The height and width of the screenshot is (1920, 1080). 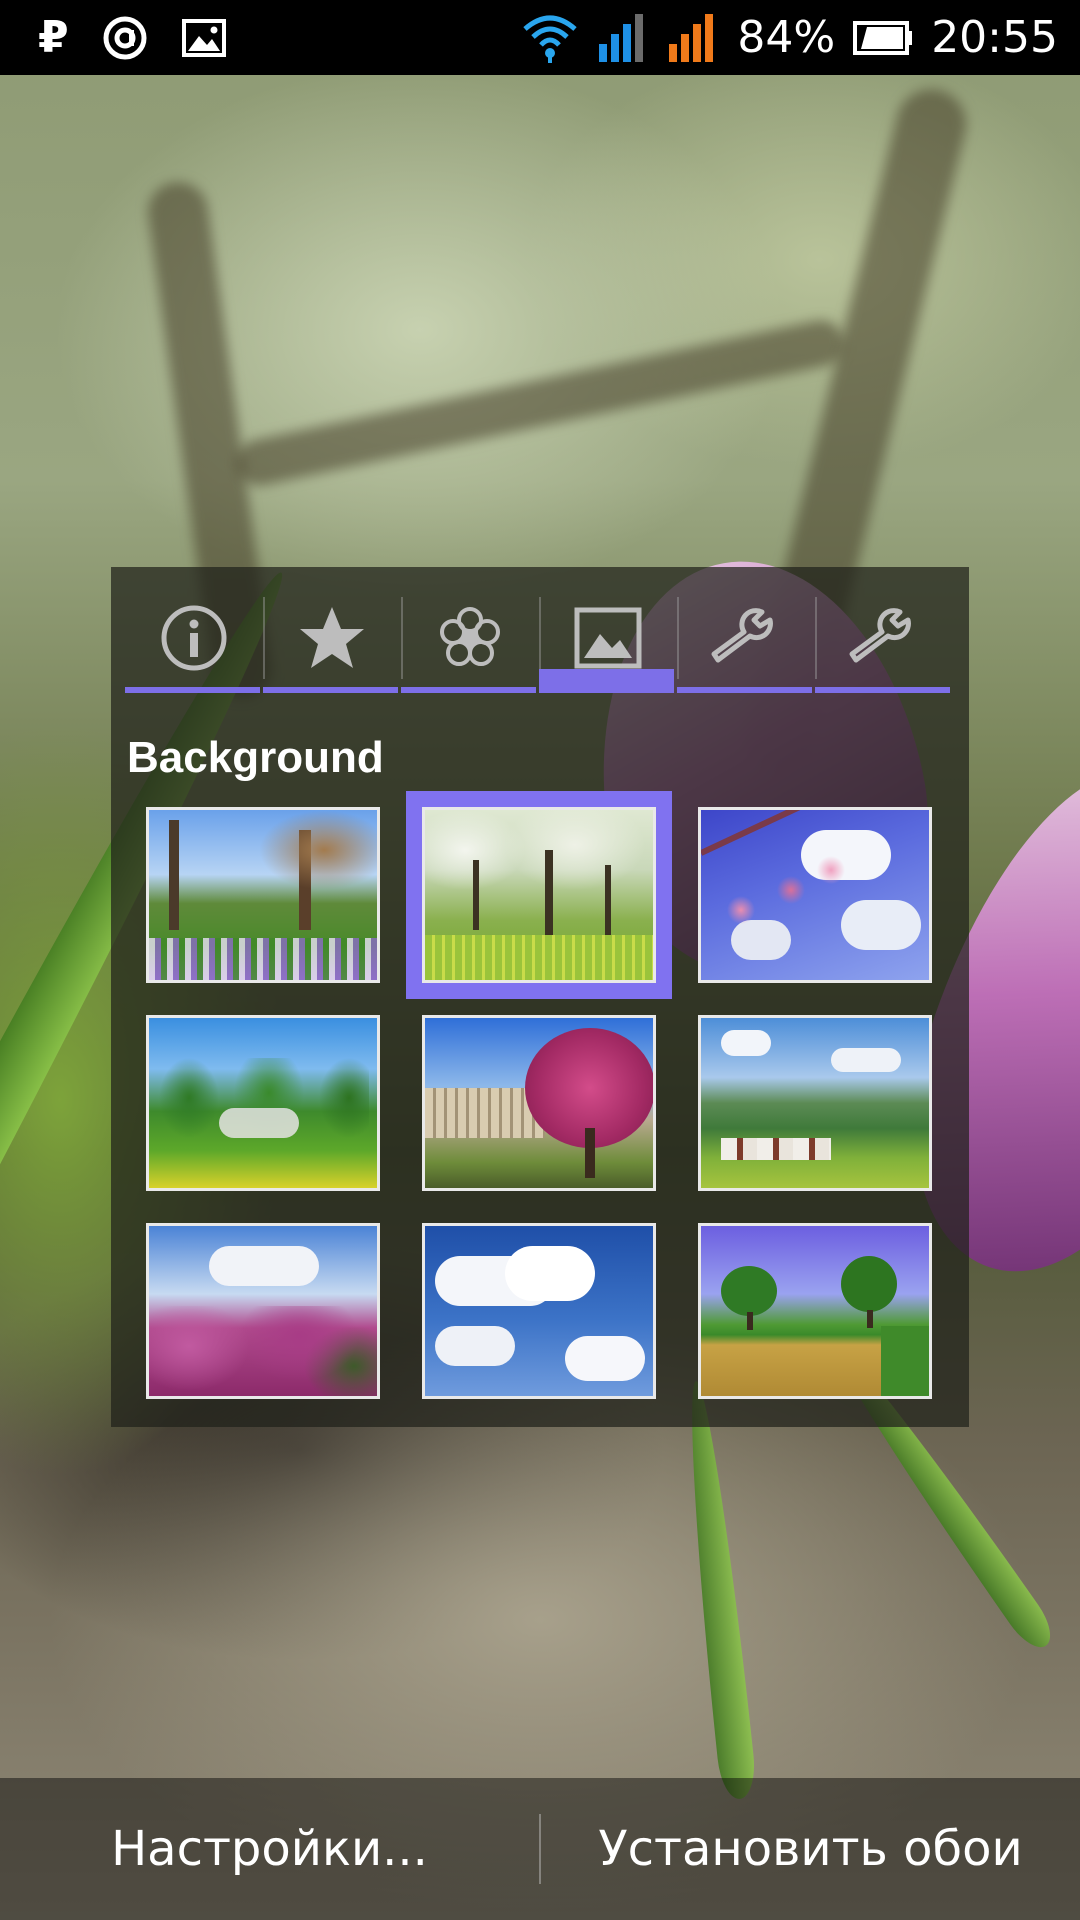 What do you see at coordinates (883, 37) in the screenshot?
I see `battery-icon` at bounding box center [883, 37].